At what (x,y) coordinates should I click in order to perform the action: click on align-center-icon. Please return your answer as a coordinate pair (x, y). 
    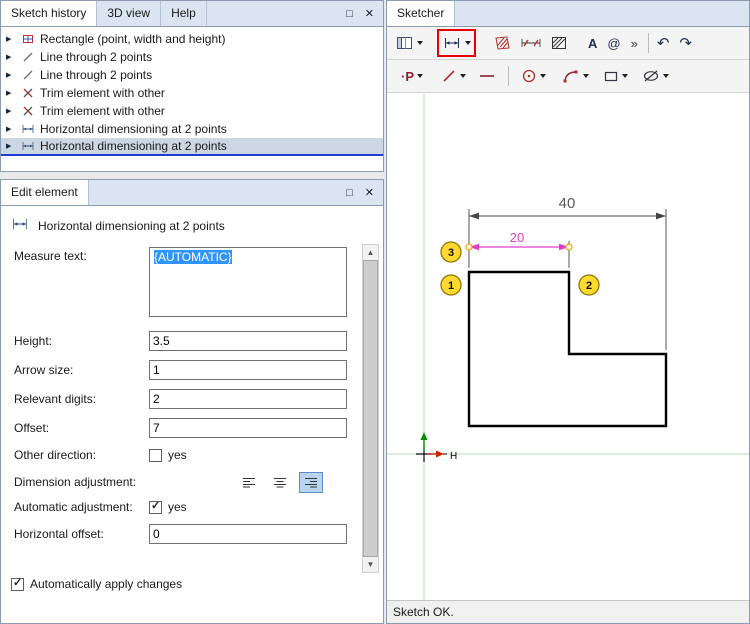
    Looking at the image, I should click on (280, 483).